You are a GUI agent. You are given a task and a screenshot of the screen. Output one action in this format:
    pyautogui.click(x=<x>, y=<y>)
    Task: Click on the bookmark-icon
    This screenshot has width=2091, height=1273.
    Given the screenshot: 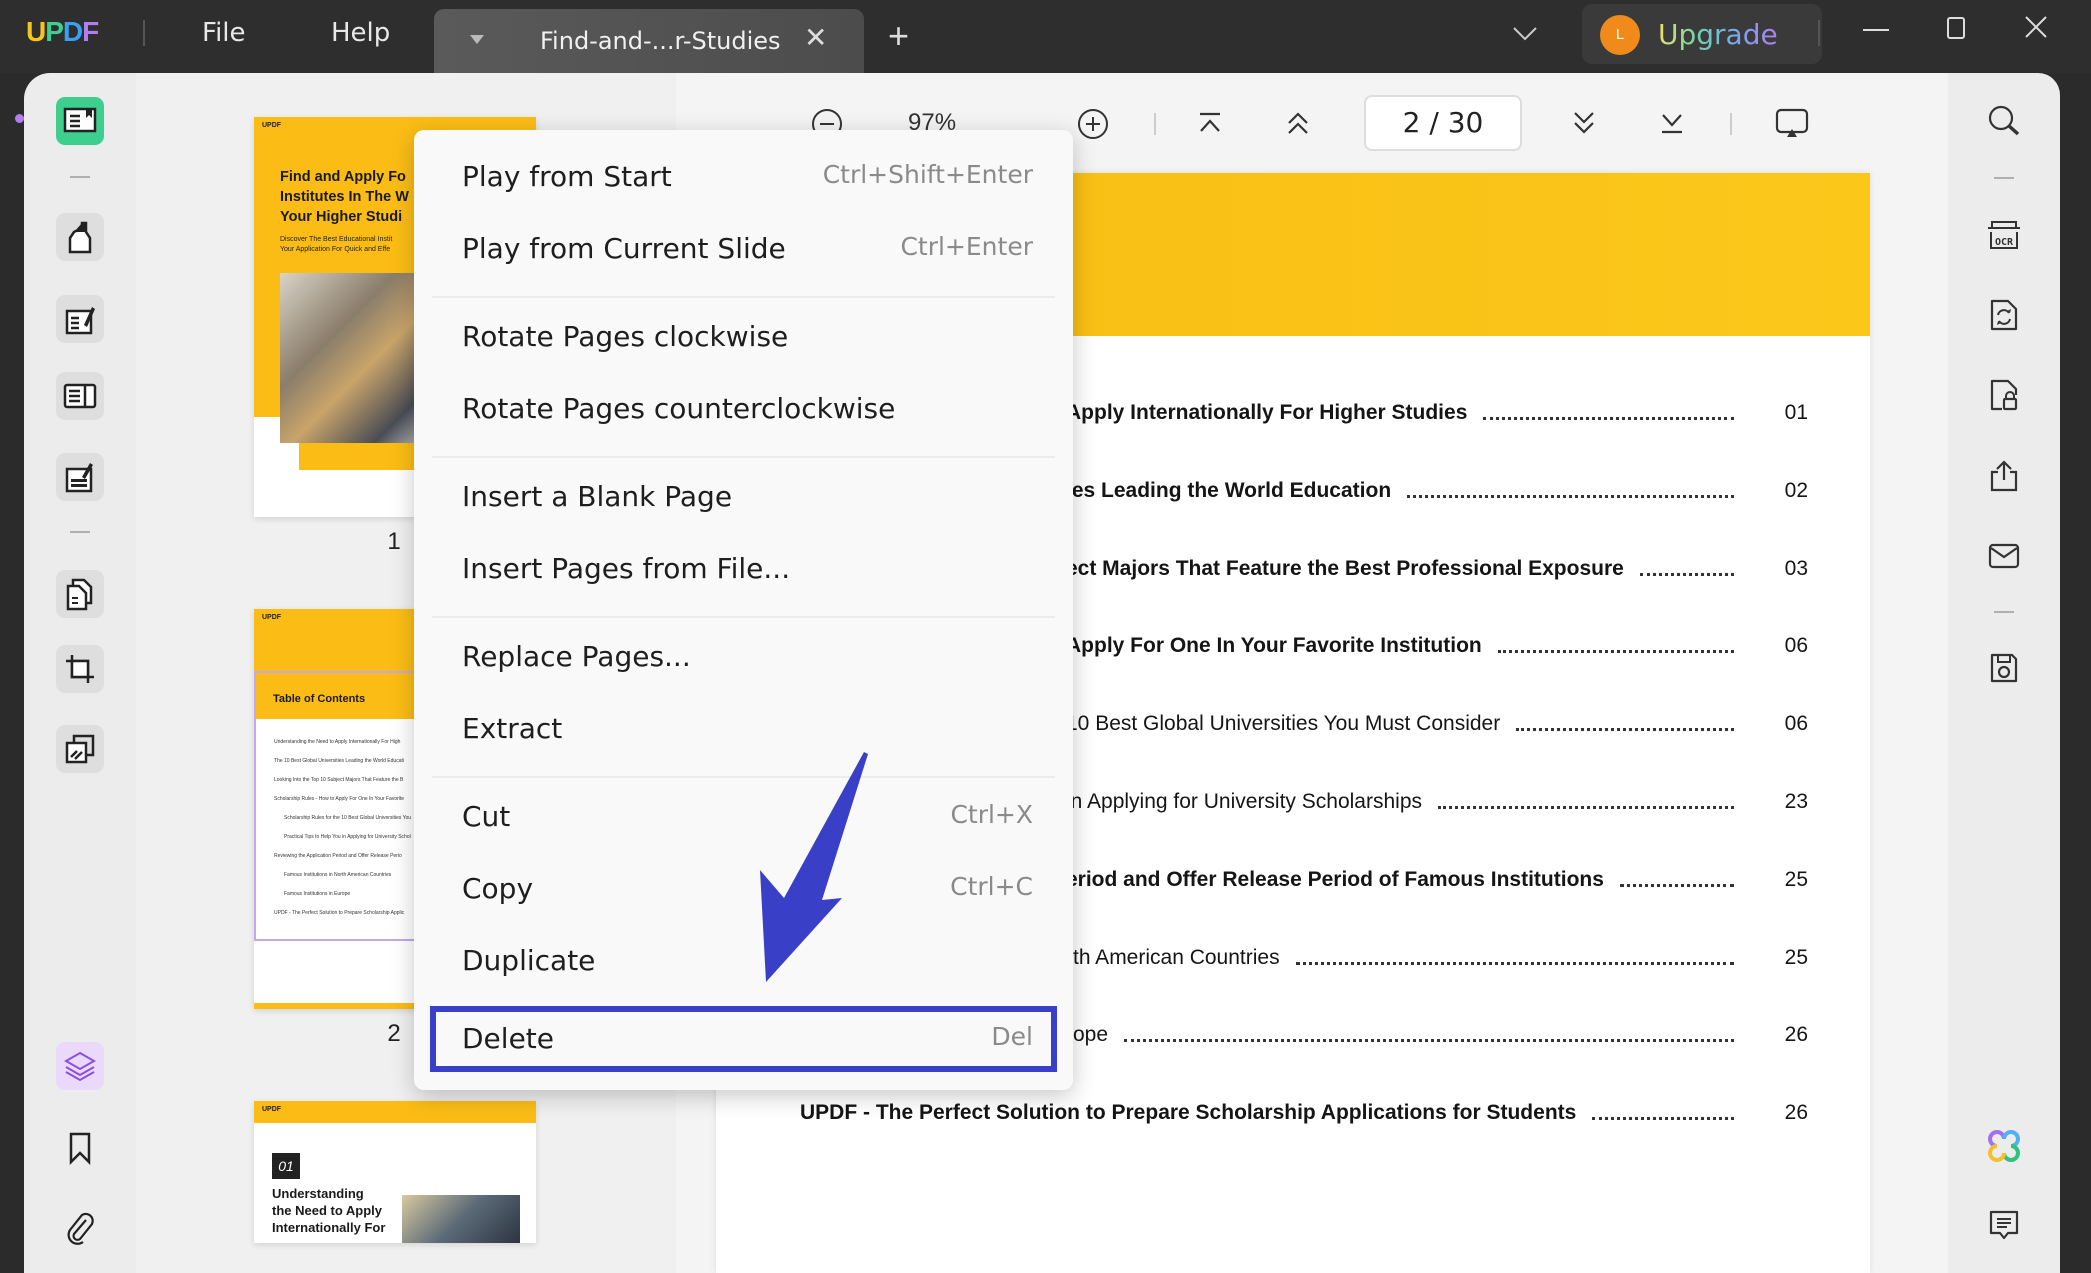 What is the action you would take?
    pyautogui.click(x=80, y=1148)
    